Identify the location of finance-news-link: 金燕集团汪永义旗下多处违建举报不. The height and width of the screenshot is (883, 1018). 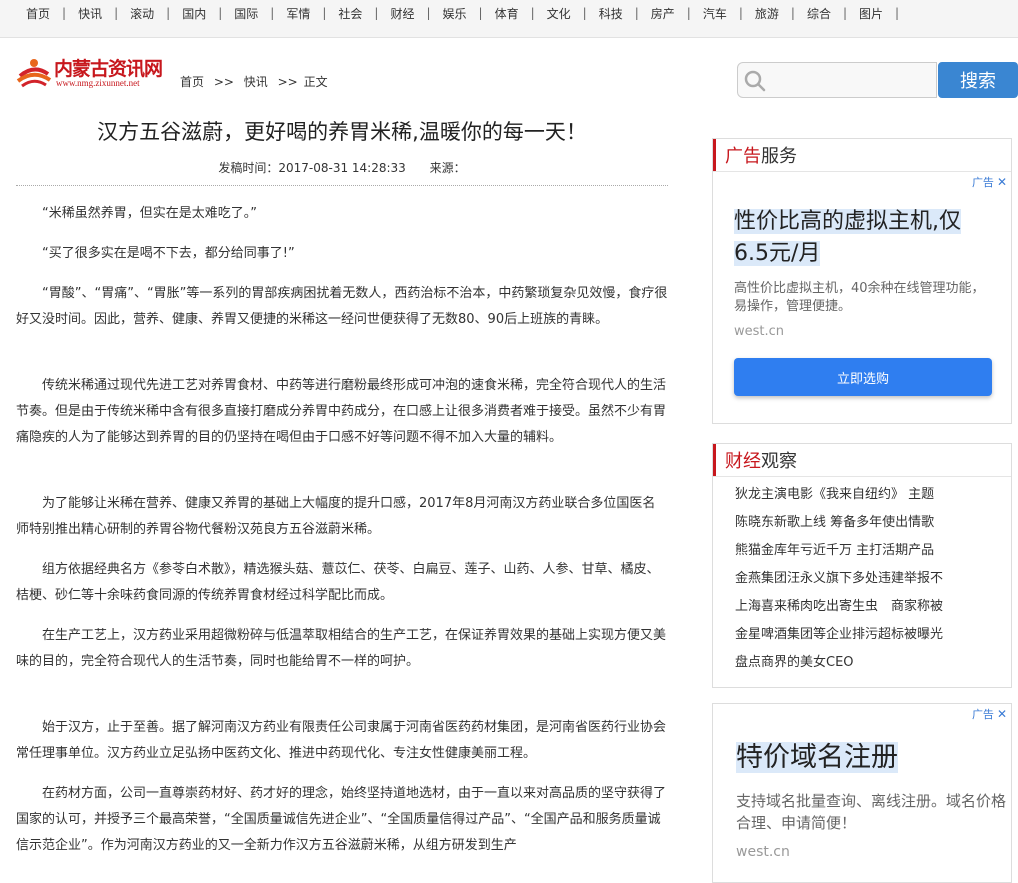
(839, 578).